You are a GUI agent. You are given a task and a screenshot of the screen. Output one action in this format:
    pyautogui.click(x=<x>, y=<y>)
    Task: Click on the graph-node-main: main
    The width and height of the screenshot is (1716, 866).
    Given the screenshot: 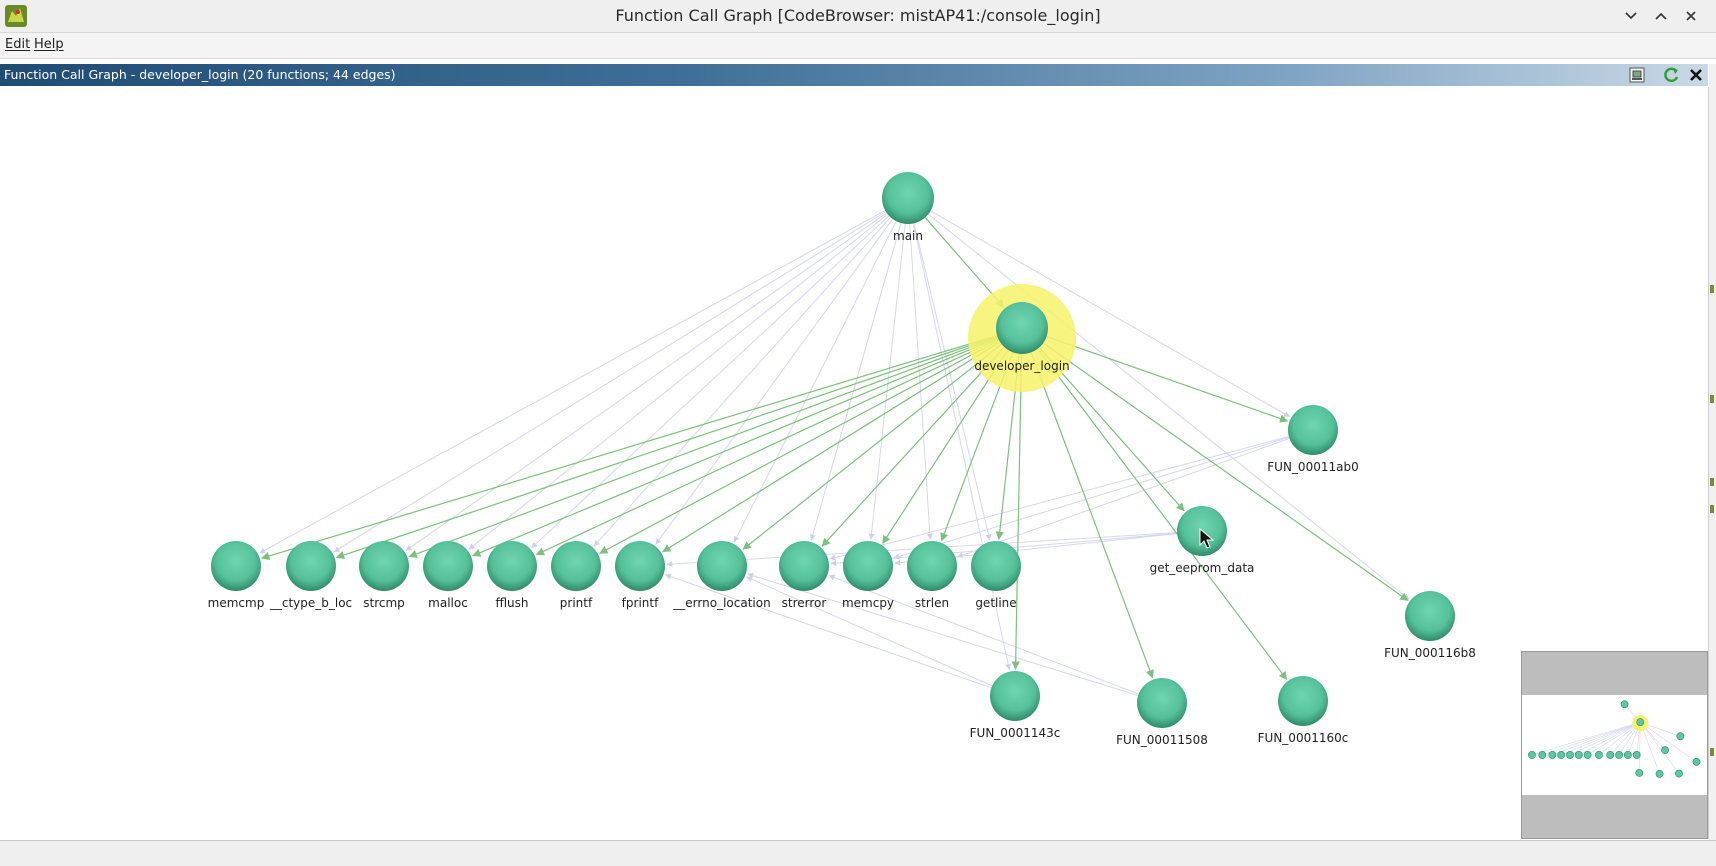 What is the action you would take?
    pyautogui.click(x=908, y=207)
    